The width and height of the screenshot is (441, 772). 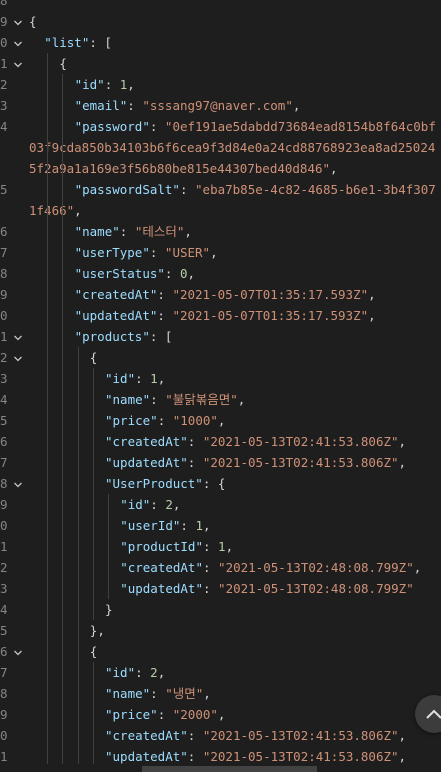 What do you see at coordinates (220, 63) in the screenshot?
I see `code-line: 1{` at bounding box center [220, 63].